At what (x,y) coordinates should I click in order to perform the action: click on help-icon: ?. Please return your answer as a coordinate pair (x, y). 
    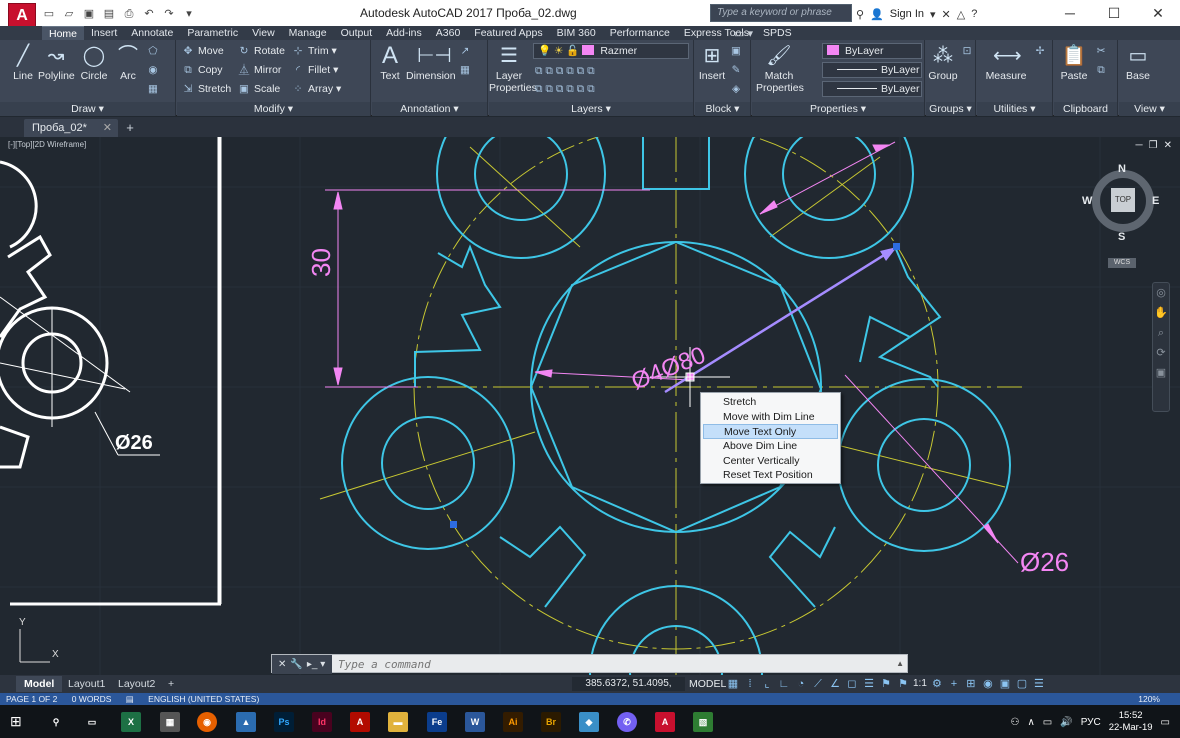
    Looking at the image, I should click on (974, 14).